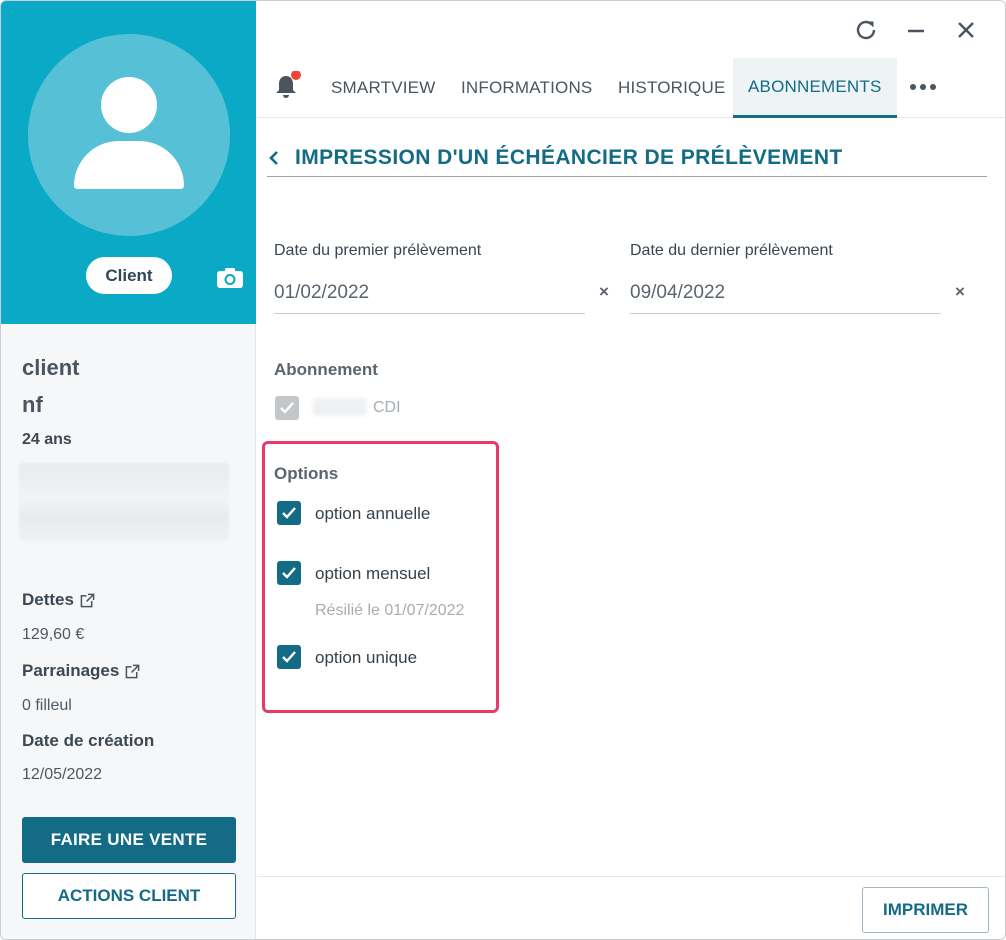 This screenshot has width=1006, height=940. I want to click on first-date-input: 01/02/2022, so click(429, 293).